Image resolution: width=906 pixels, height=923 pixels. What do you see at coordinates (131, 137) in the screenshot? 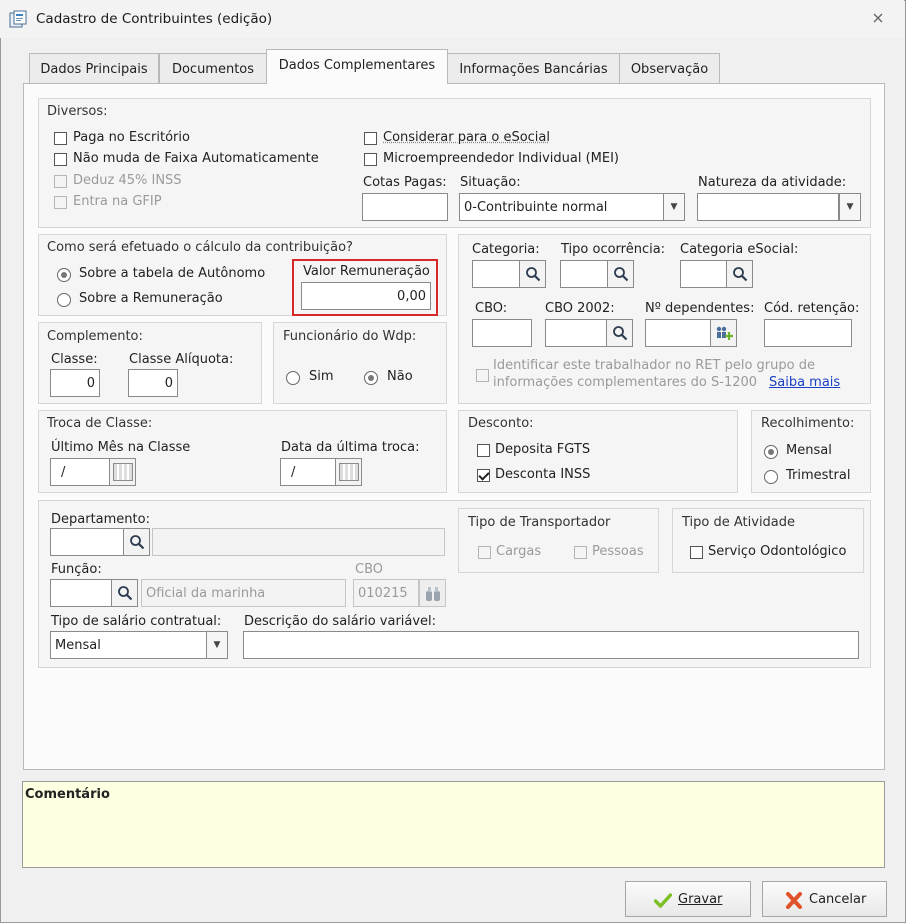
I see `paga-escritorio-label: Paga no Escritório` at bounding box center [131, 137].